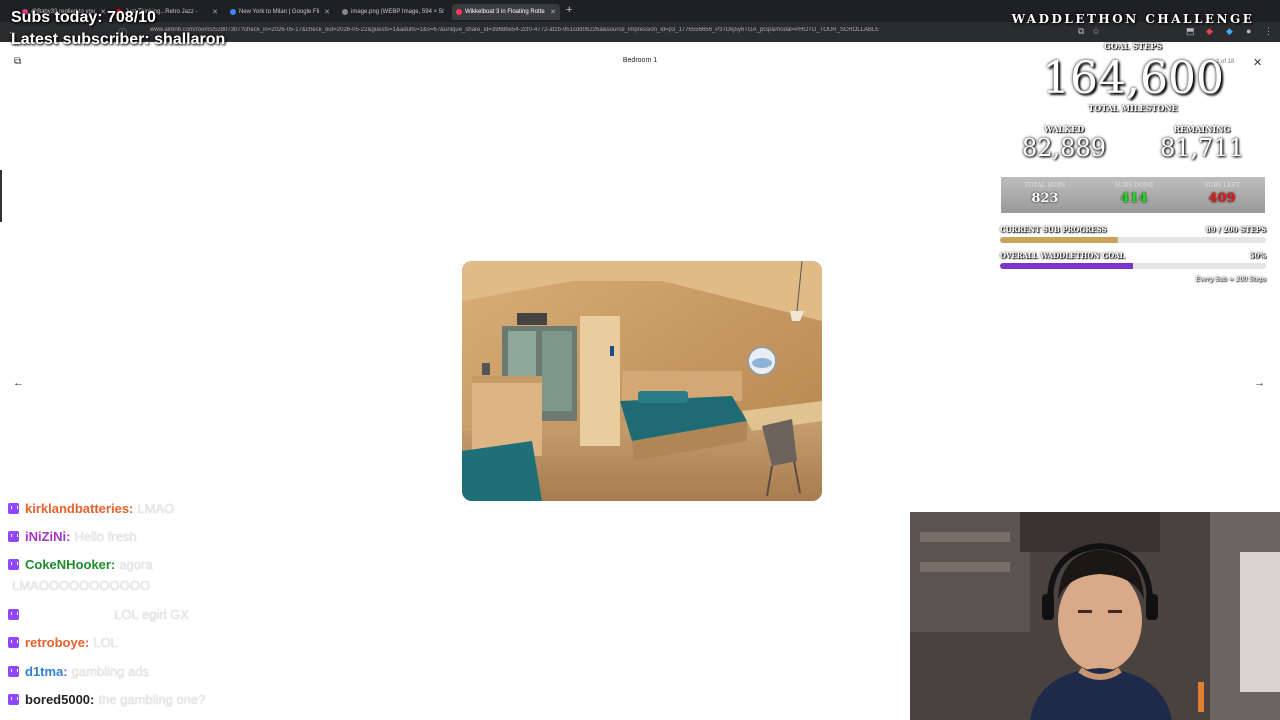  I want to click on webcam-illustration, so click(1095, 616).